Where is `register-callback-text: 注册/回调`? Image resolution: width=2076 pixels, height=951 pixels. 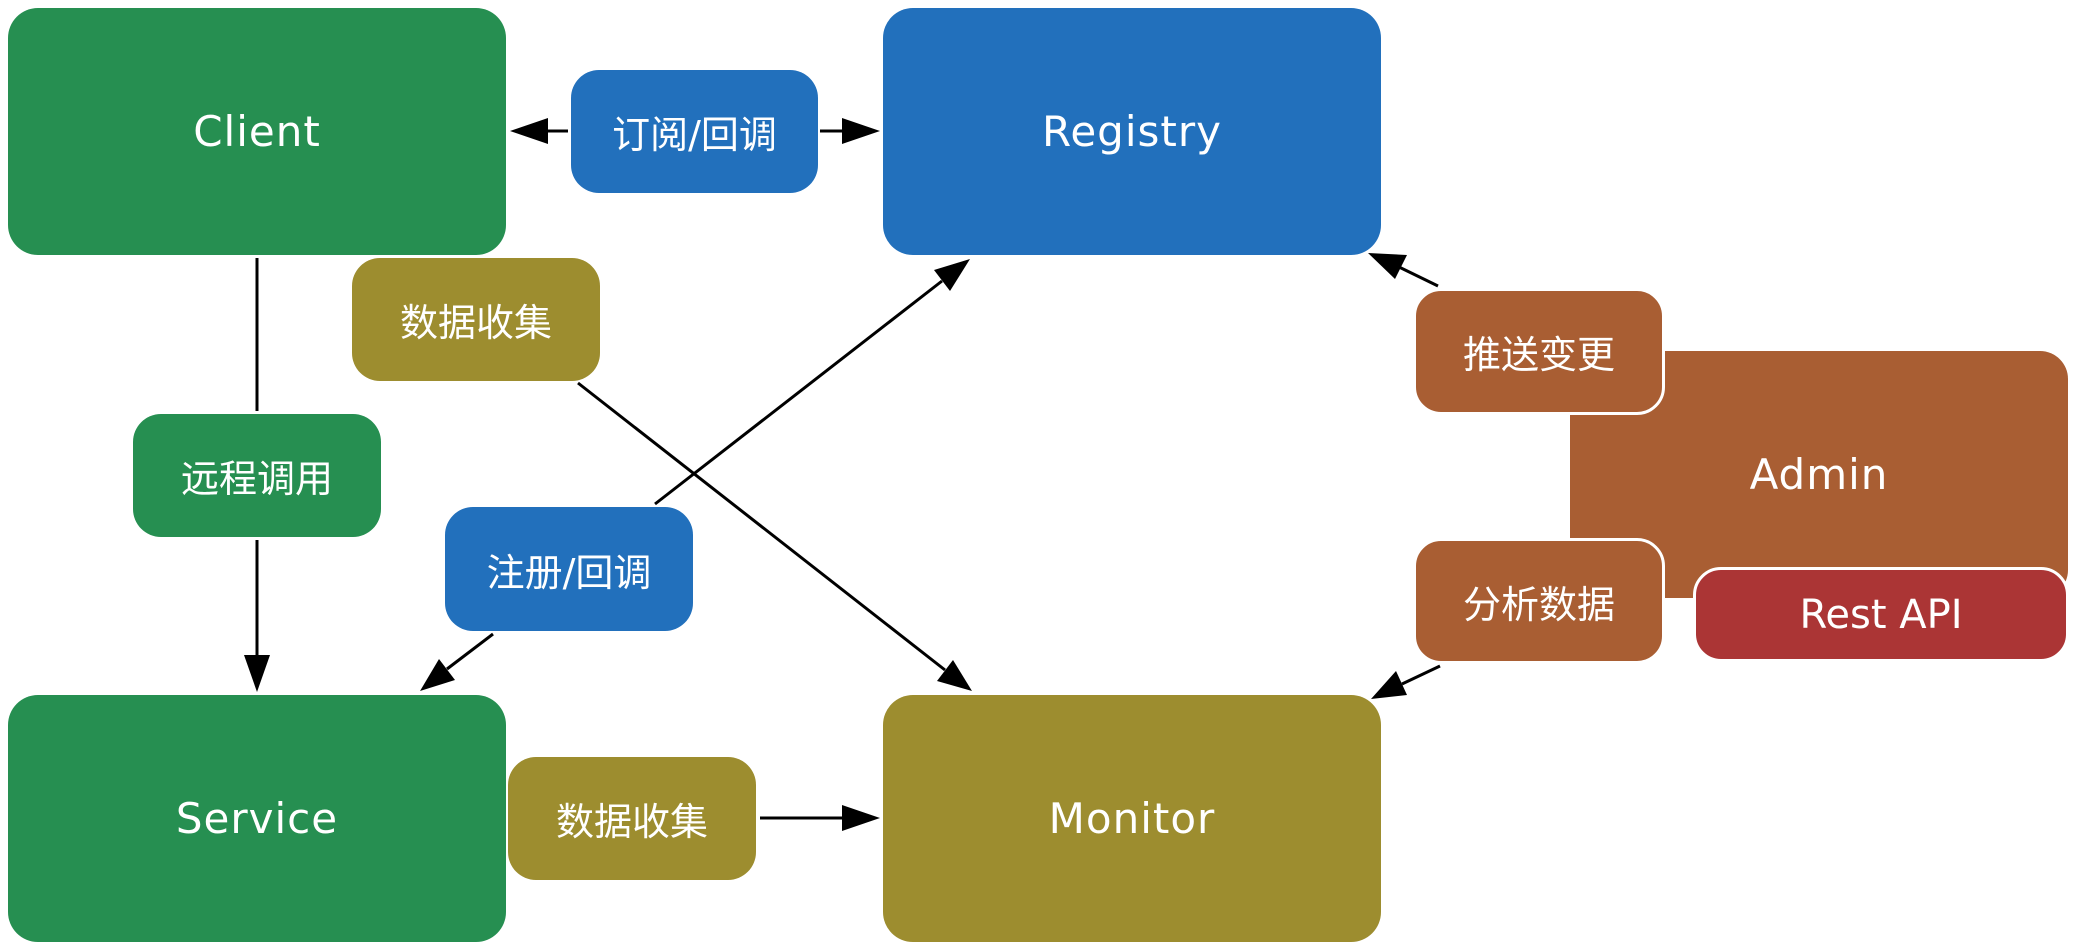 register-callback-text: 注册/回调 is located at coordinates (569, 572).